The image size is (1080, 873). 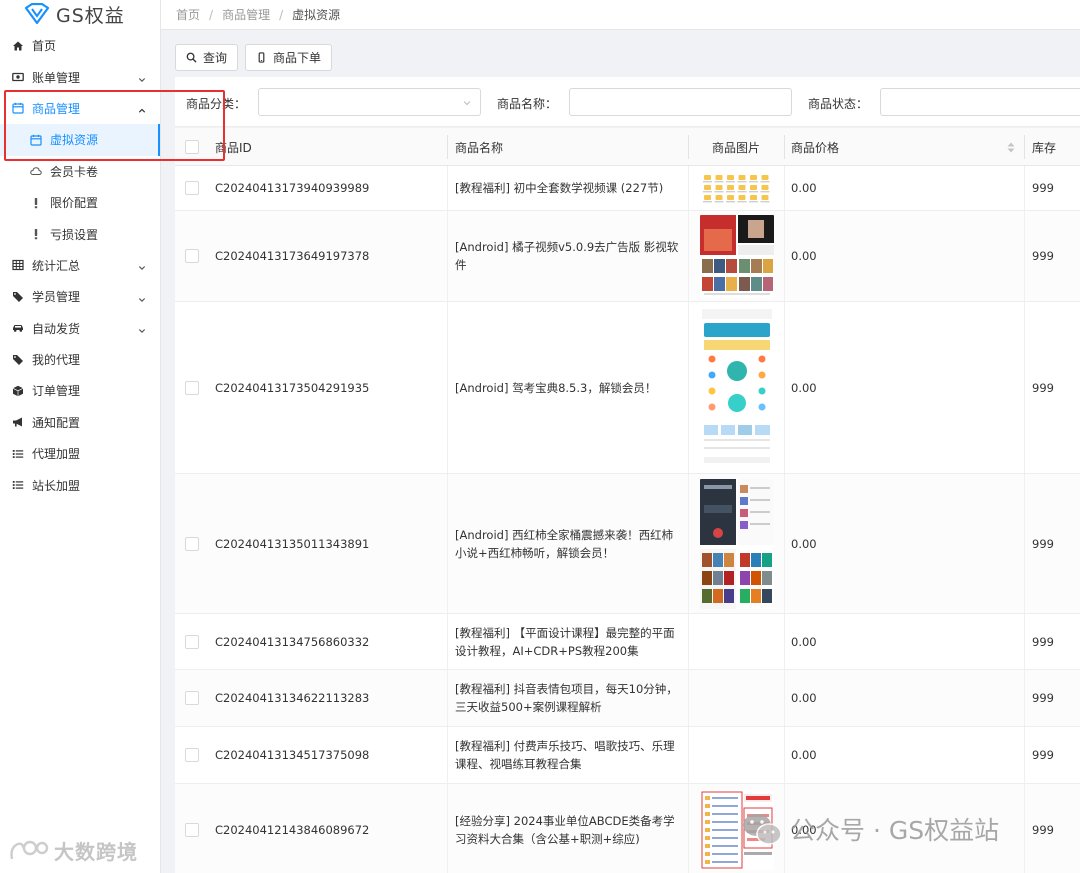 I want to click on category-label: 商品分类：, so click(x=216, y=104).